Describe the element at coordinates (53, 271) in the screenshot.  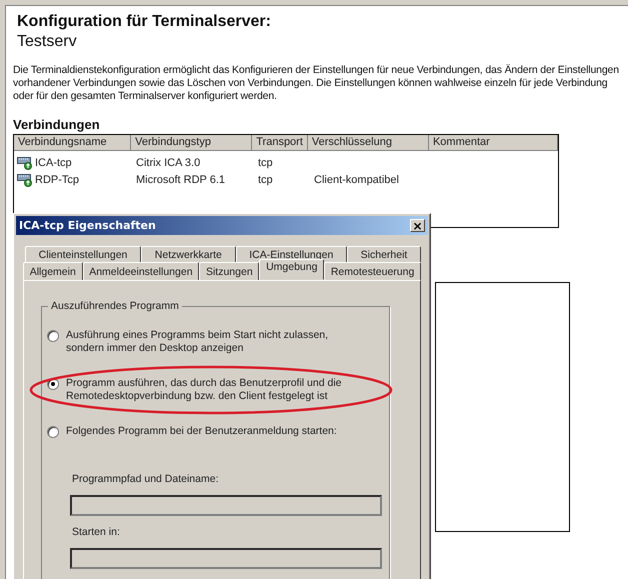
I see `tab: Allgemein` at that location.